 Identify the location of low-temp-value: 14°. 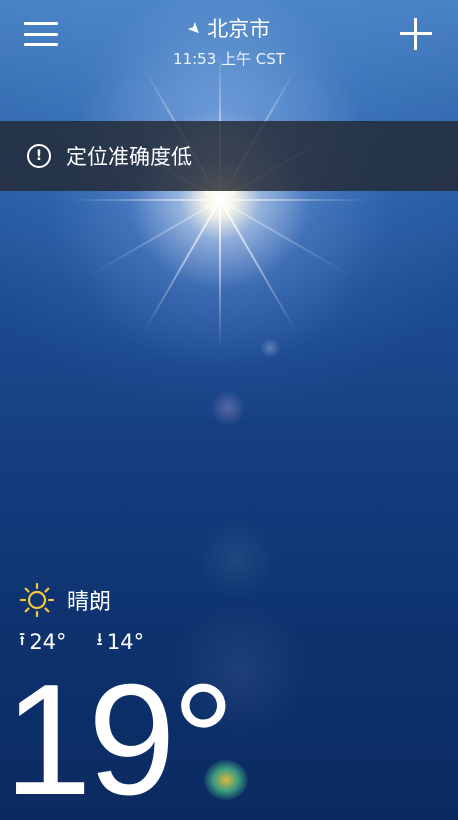
(125, 642).